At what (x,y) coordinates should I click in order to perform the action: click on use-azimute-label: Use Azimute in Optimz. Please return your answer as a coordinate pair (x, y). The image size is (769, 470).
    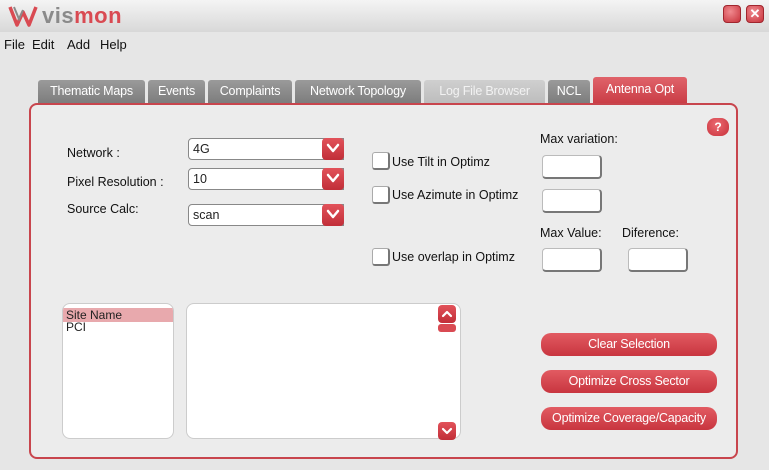
    Looking at the image, I should click on (455, 195).